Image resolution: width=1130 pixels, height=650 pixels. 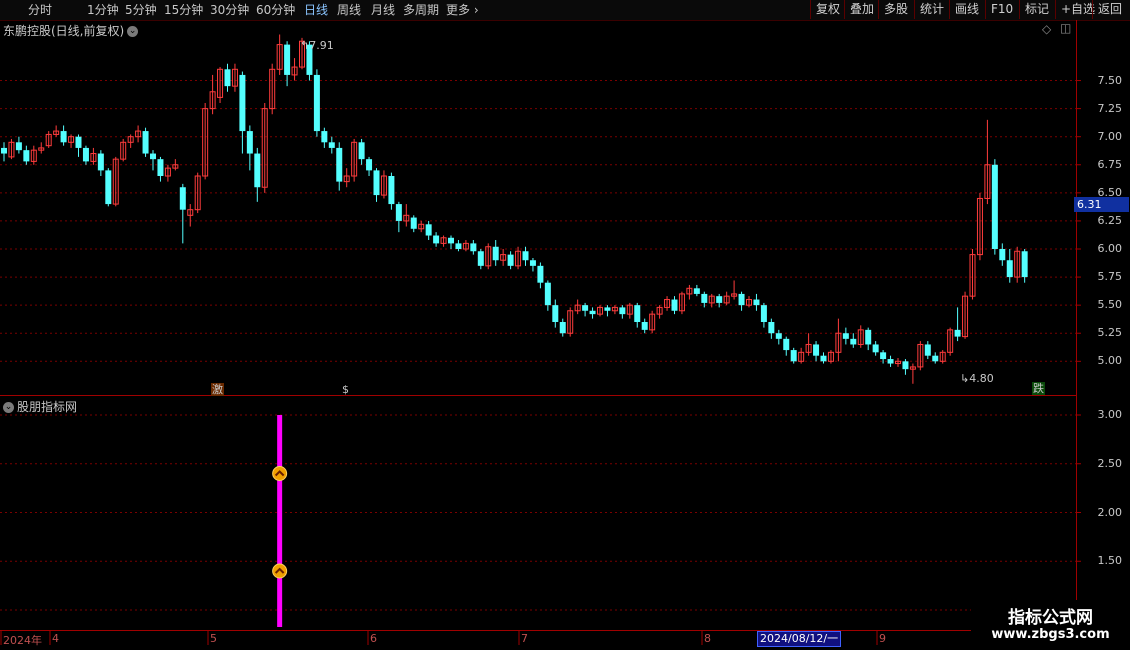 What do you see at coordinates (317, 45) in the screenshot?
I see `high-price-label: ↰7.91` at bounding box center [317, 45].